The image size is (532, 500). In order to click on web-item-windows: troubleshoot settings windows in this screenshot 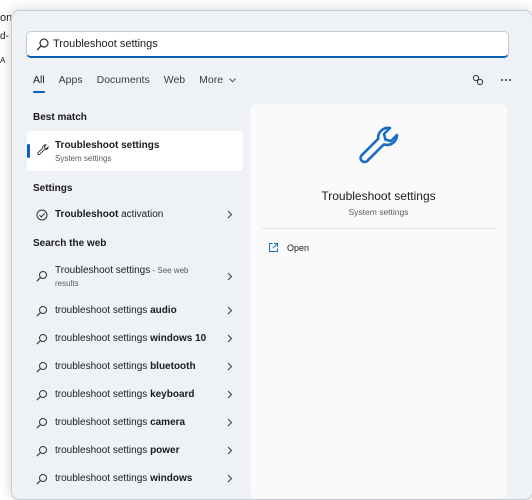, I will do `click(135, 479)`.